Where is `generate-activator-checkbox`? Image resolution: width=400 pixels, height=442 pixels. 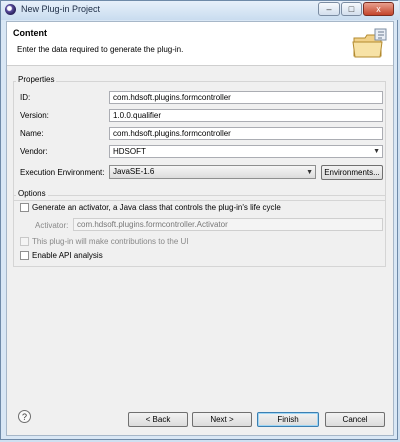
generate-activator-checkbox is located at coordinates (24, 207).